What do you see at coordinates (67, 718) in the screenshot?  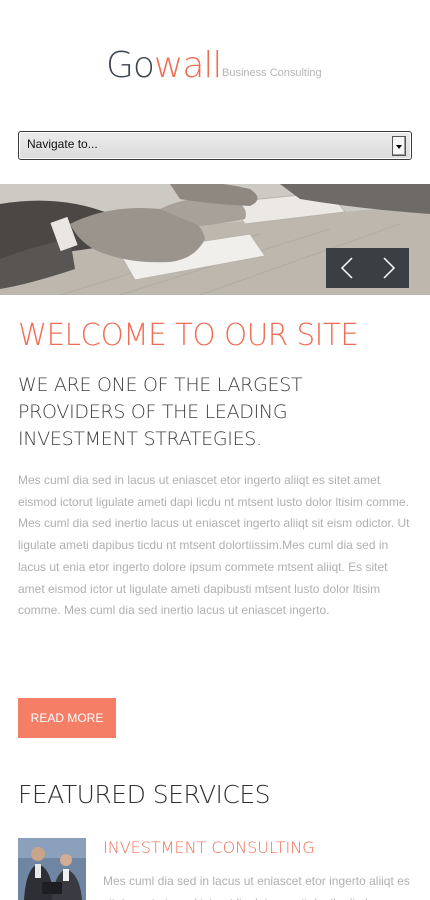 I see `read-more-button: READ MORE` at bounding box center [67, 718].